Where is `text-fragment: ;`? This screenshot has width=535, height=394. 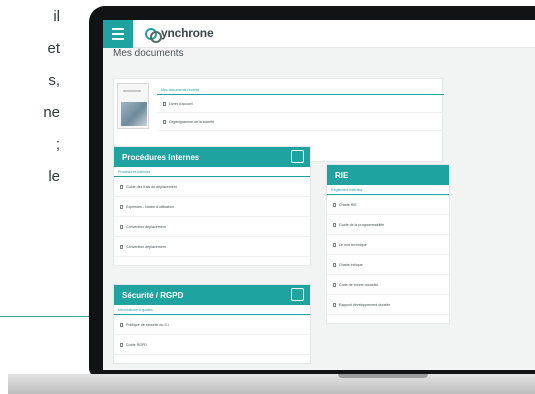 text-fragment: ; is located at coordinates (57, 144).